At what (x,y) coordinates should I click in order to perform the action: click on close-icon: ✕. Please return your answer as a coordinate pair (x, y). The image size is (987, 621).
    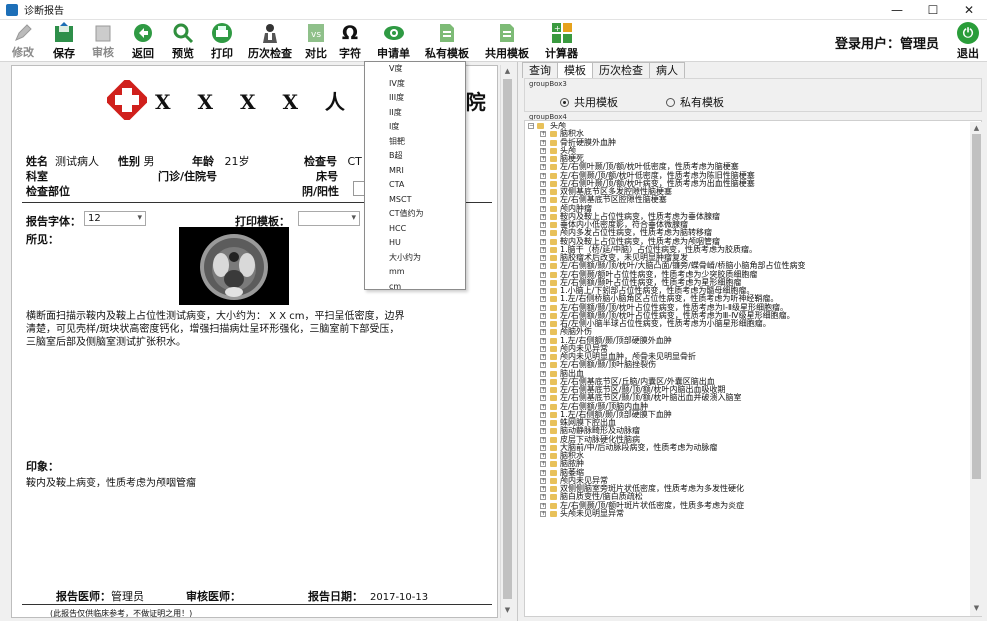
    Looking at the image, I should click on (969, 10).